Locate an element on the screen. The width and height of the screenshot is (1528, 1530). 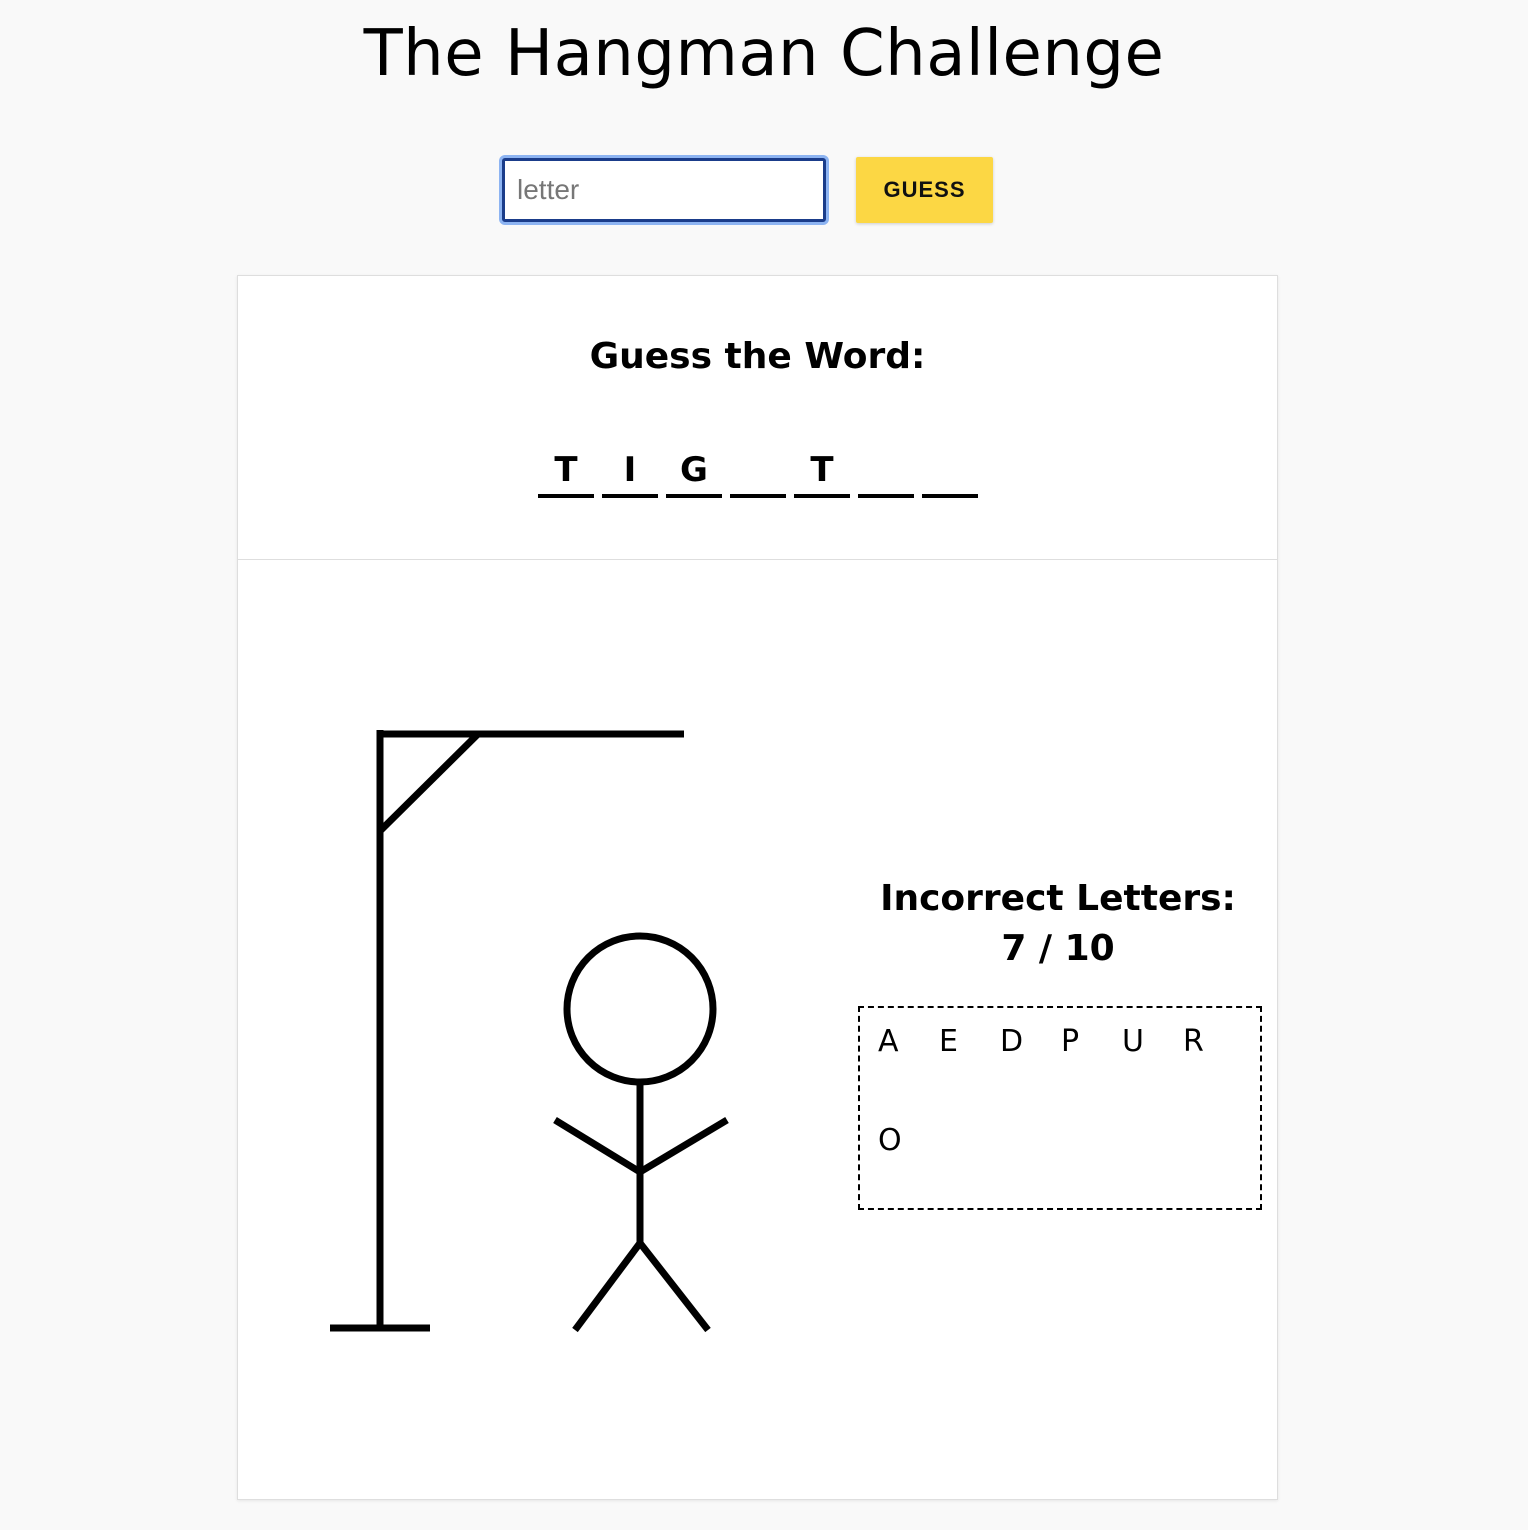
gallows is located at coordinates (507, 1031).